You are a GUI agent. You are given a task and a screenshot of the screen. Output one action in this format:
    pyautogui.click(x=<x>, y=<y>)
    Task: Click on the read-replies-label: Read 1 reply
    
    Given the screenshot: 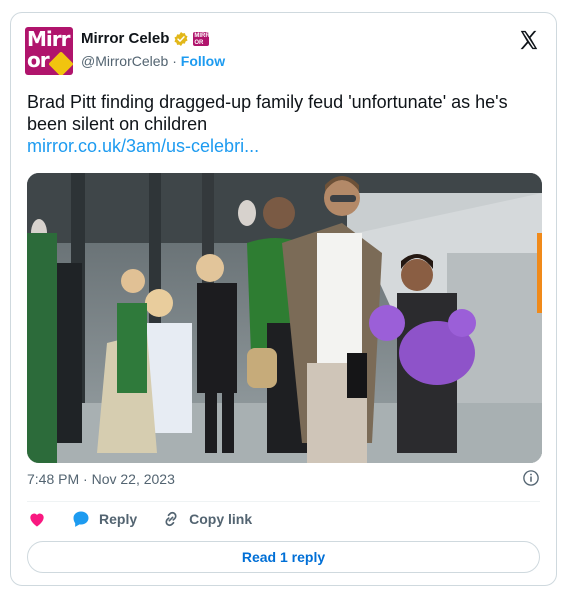 What is the action you would take?
    pyautogui.click(x=283, y=557)
    